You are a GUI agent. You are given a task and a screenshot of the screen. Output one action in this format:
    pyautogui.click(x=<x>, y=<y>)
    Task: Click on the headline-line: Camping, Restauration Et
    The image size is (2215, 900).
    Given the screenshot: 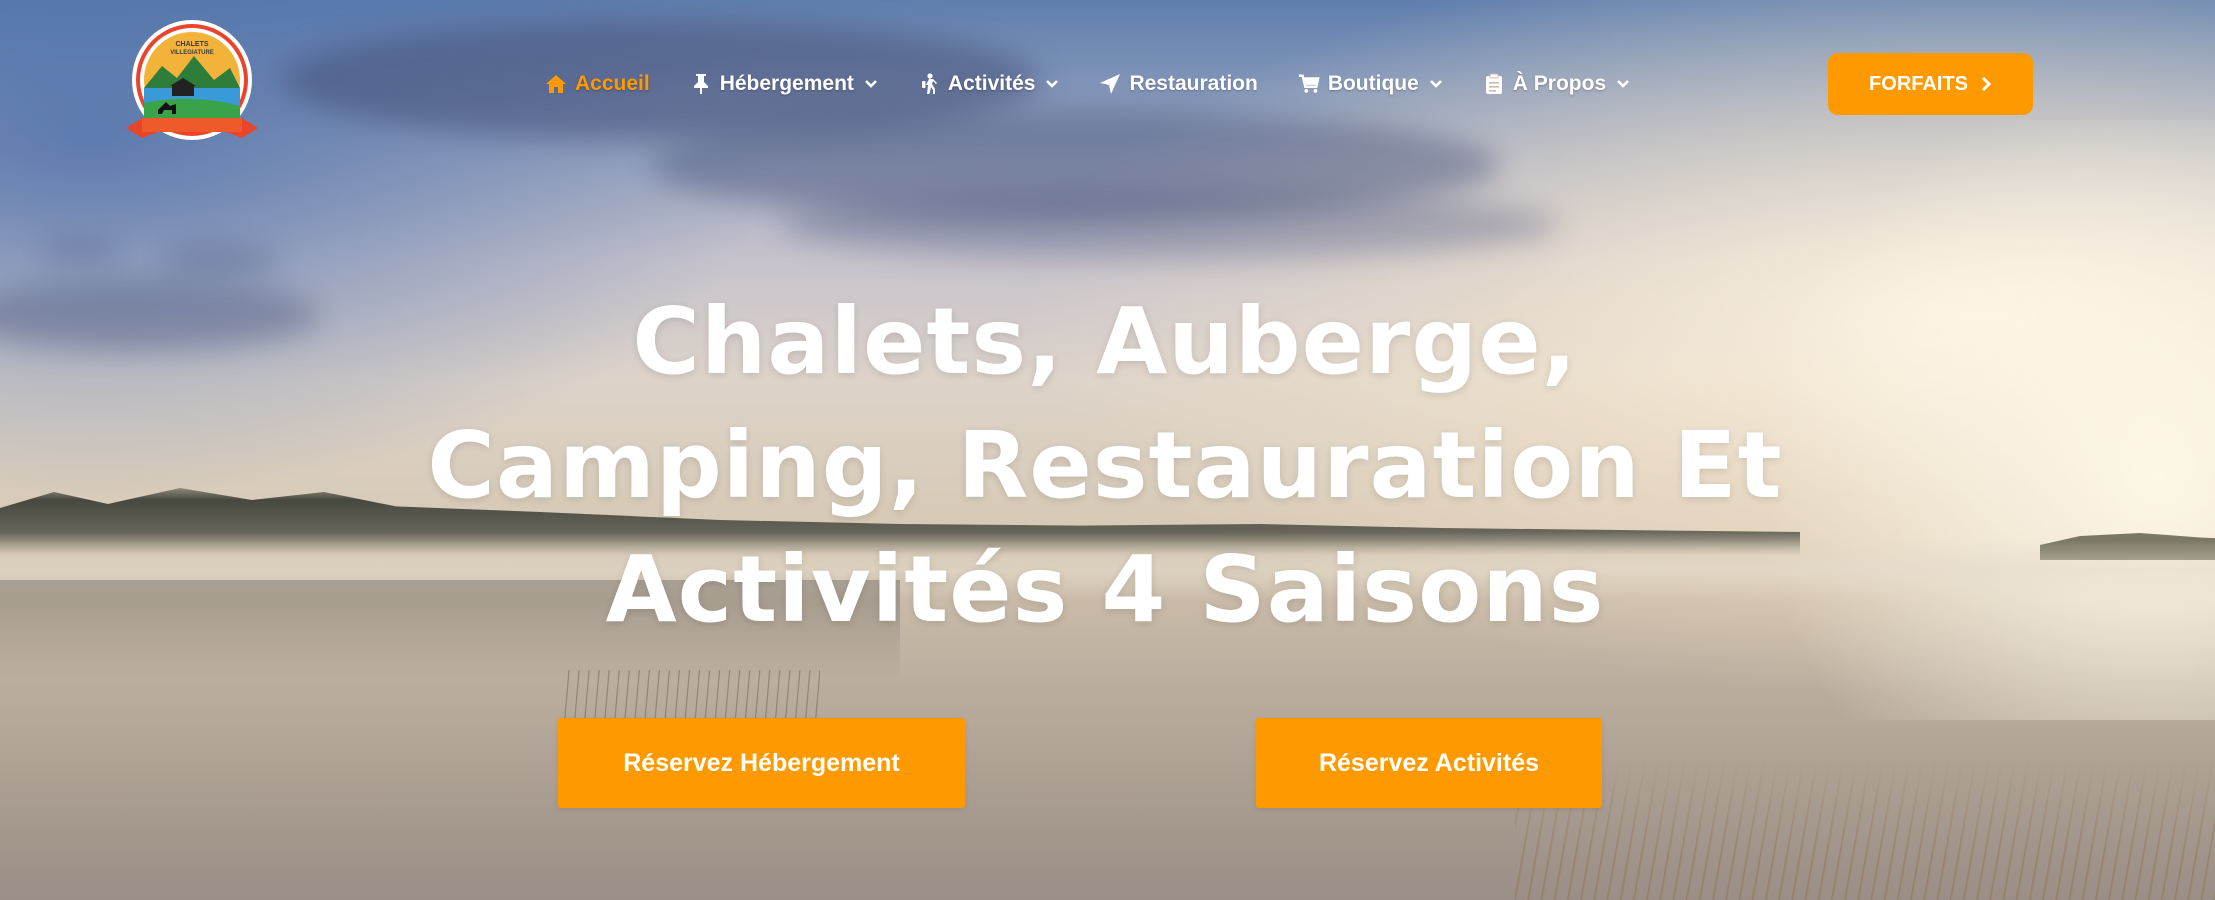 What is the action you would take?
    pyautogui.click(x=1105, y=465)
    